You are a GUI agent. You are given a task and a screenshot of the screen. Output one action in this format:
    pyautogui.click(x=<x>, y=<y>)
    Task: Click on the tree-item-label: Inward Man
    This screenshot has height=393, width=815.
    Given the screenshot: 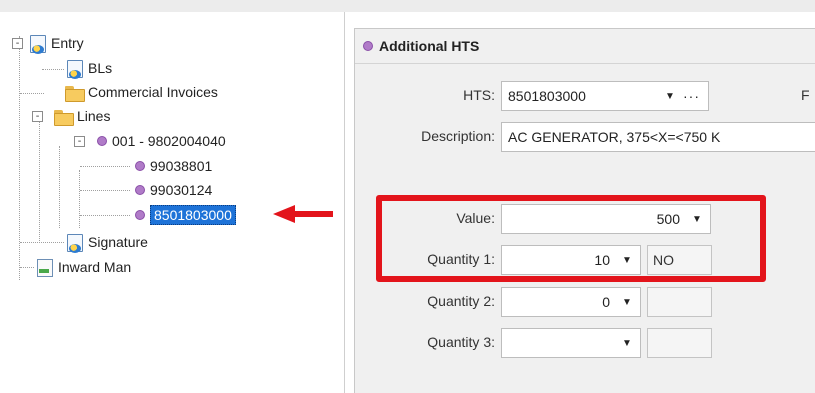 What is the action you would take?
    pyautogui.click(x=95, y=267)
    